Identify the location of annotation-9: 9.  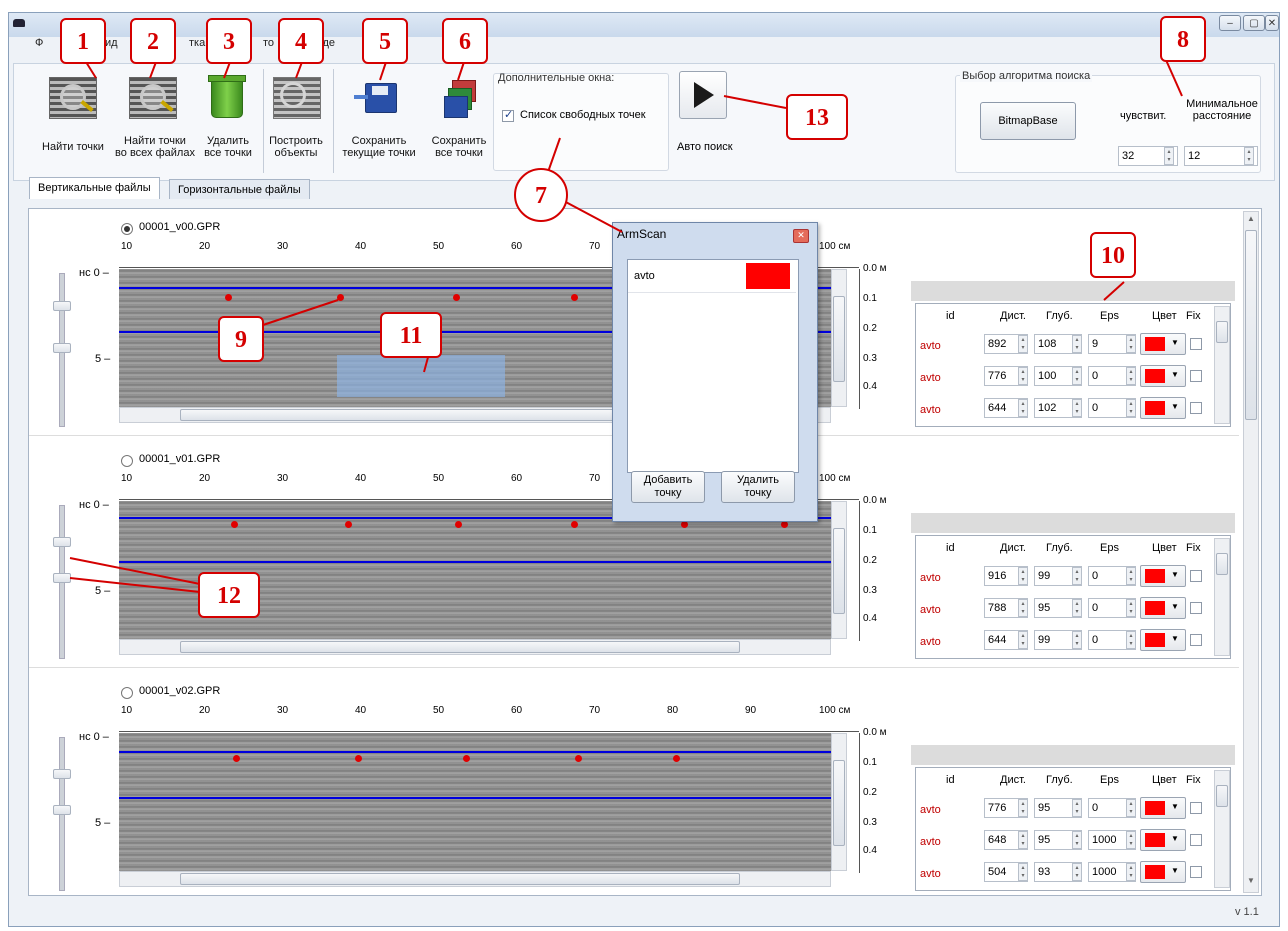
(241, 339).